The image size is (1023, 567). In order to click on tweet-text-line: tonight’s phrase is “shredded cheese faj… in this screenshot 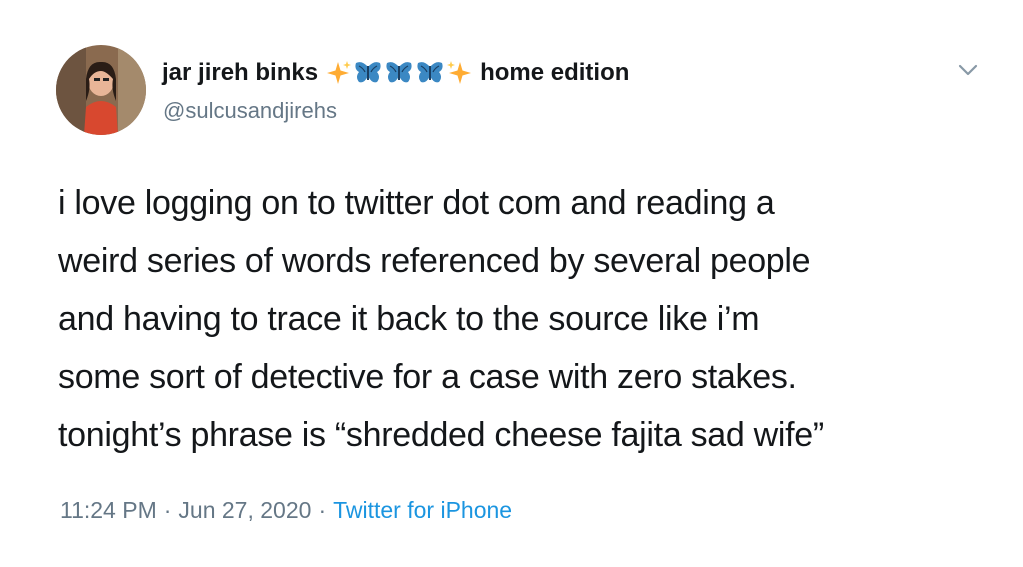, I will do `click(441, 435)`.